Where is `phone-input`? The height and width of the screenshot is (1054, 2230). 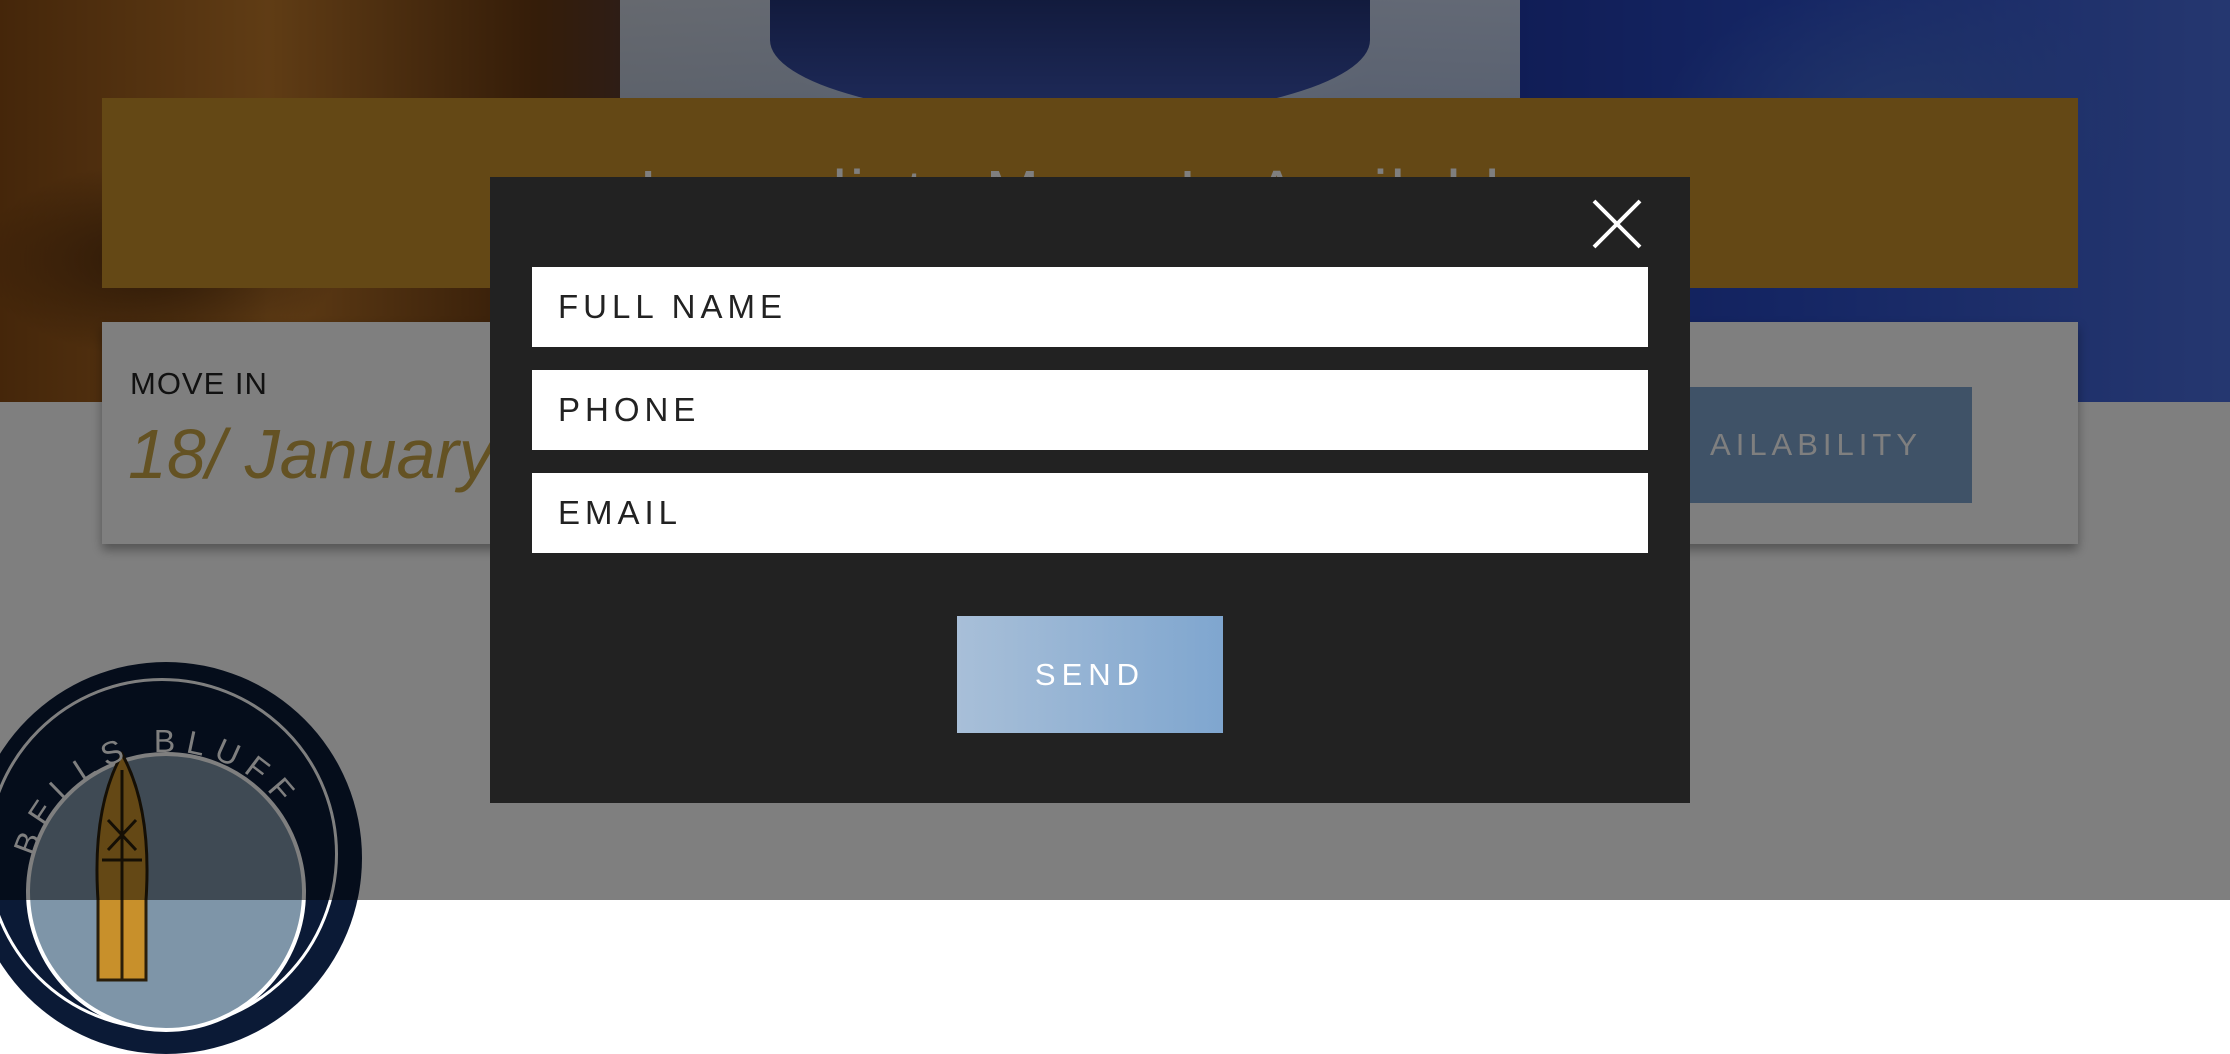 phone-input is located at coordinates (1090, 410).